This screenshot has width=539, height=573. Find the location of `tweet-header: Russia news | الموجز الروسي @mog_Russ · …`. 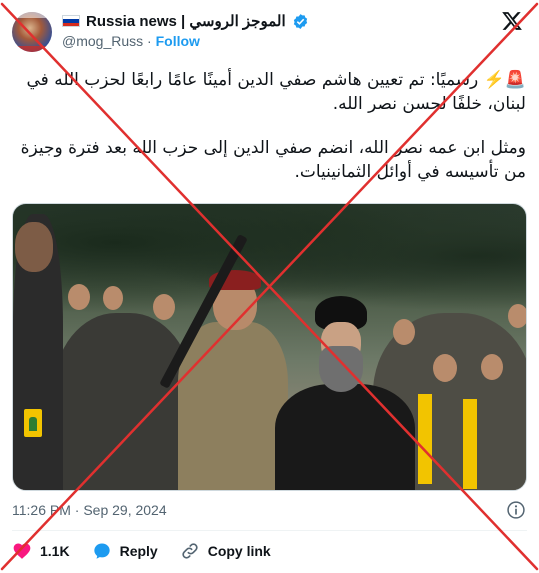

tweet-header: Russia news | الموجز الروسي @mog_Russ · … is located at coordinates (269, 31).